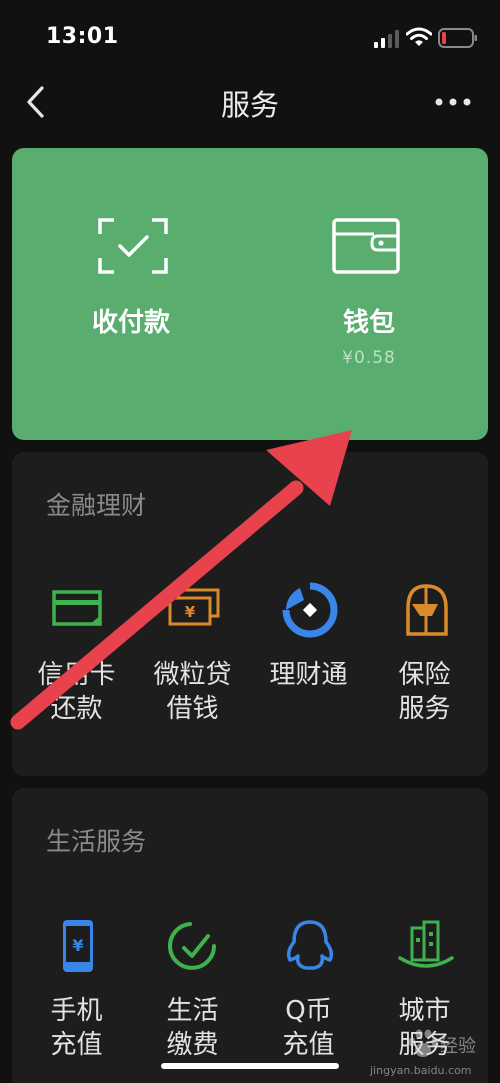 The height and width of the screenshot is (1083, 500). Describe the element at coordinates (310, 945) in the screenshot. I see `qq-coin-icon` at that location.